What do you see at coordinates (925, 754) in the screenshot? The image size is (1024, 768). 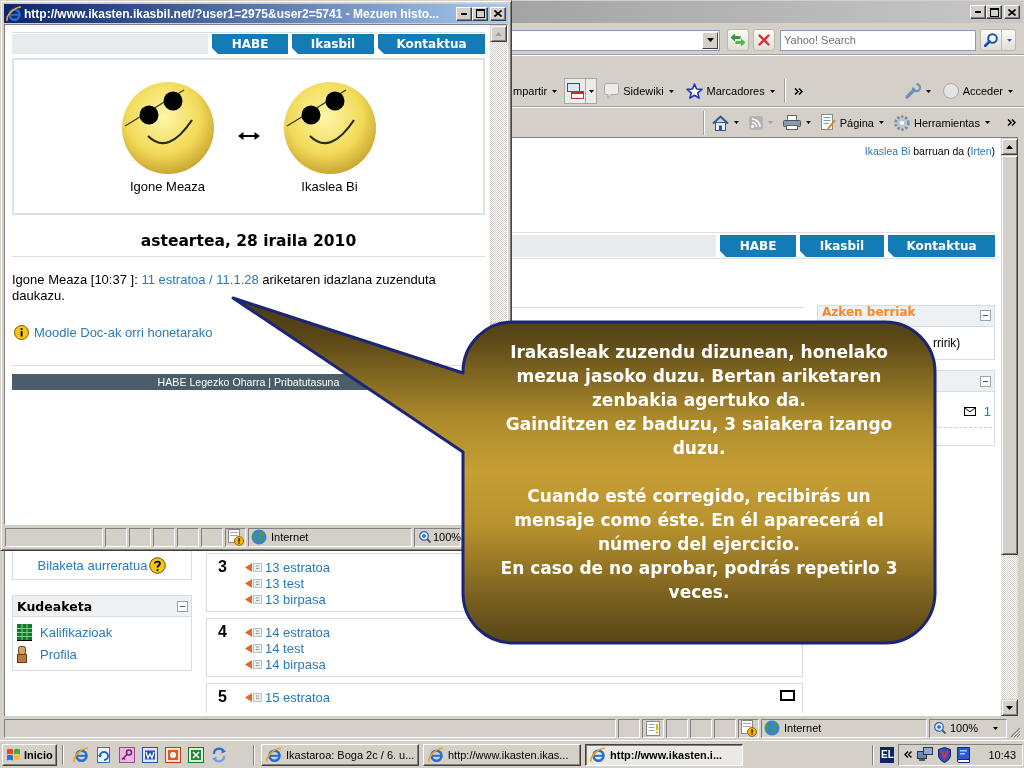 I see `network-icon` at bounding box center [925, 754].